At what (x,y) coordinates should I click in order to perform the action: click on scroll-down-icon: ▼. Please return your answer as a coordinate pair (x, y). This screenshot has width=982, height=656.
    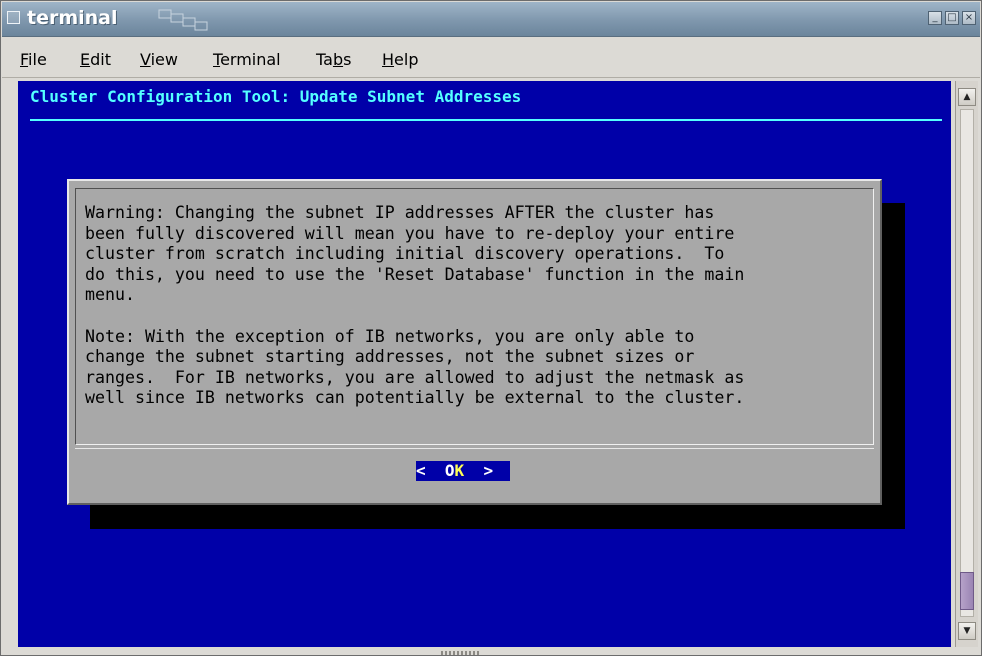
    Looking at the image, I should click on (967, 631).